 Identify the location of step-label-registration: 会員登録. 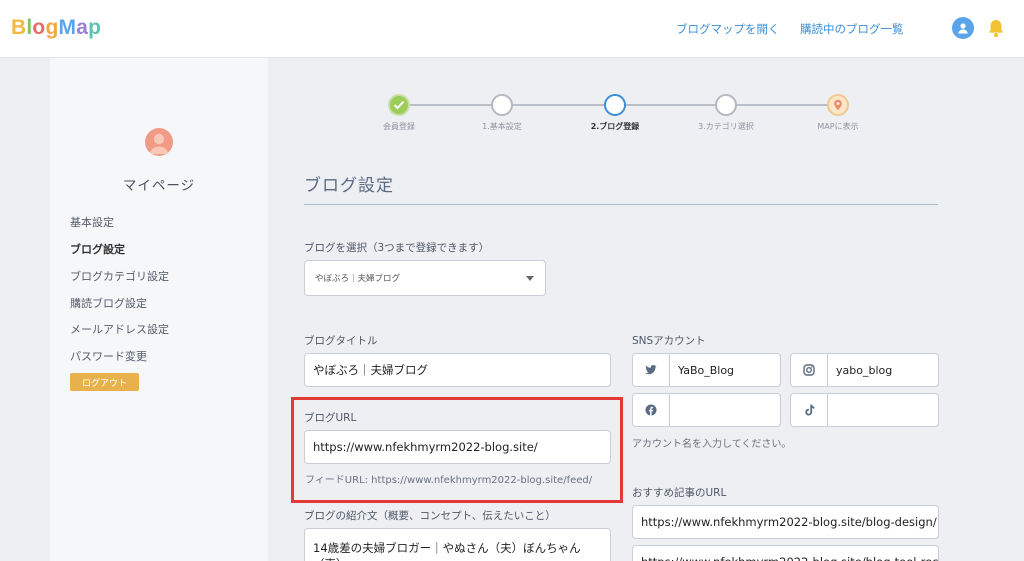
(399, 126).